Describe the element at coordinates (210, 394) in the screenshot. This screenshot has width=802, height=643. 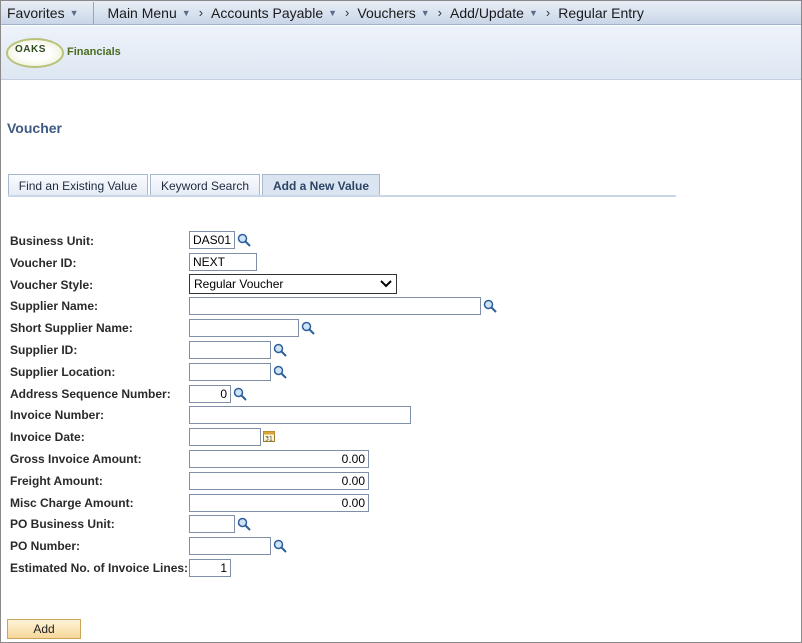
I see `address-sequence-input: 0` at that location.